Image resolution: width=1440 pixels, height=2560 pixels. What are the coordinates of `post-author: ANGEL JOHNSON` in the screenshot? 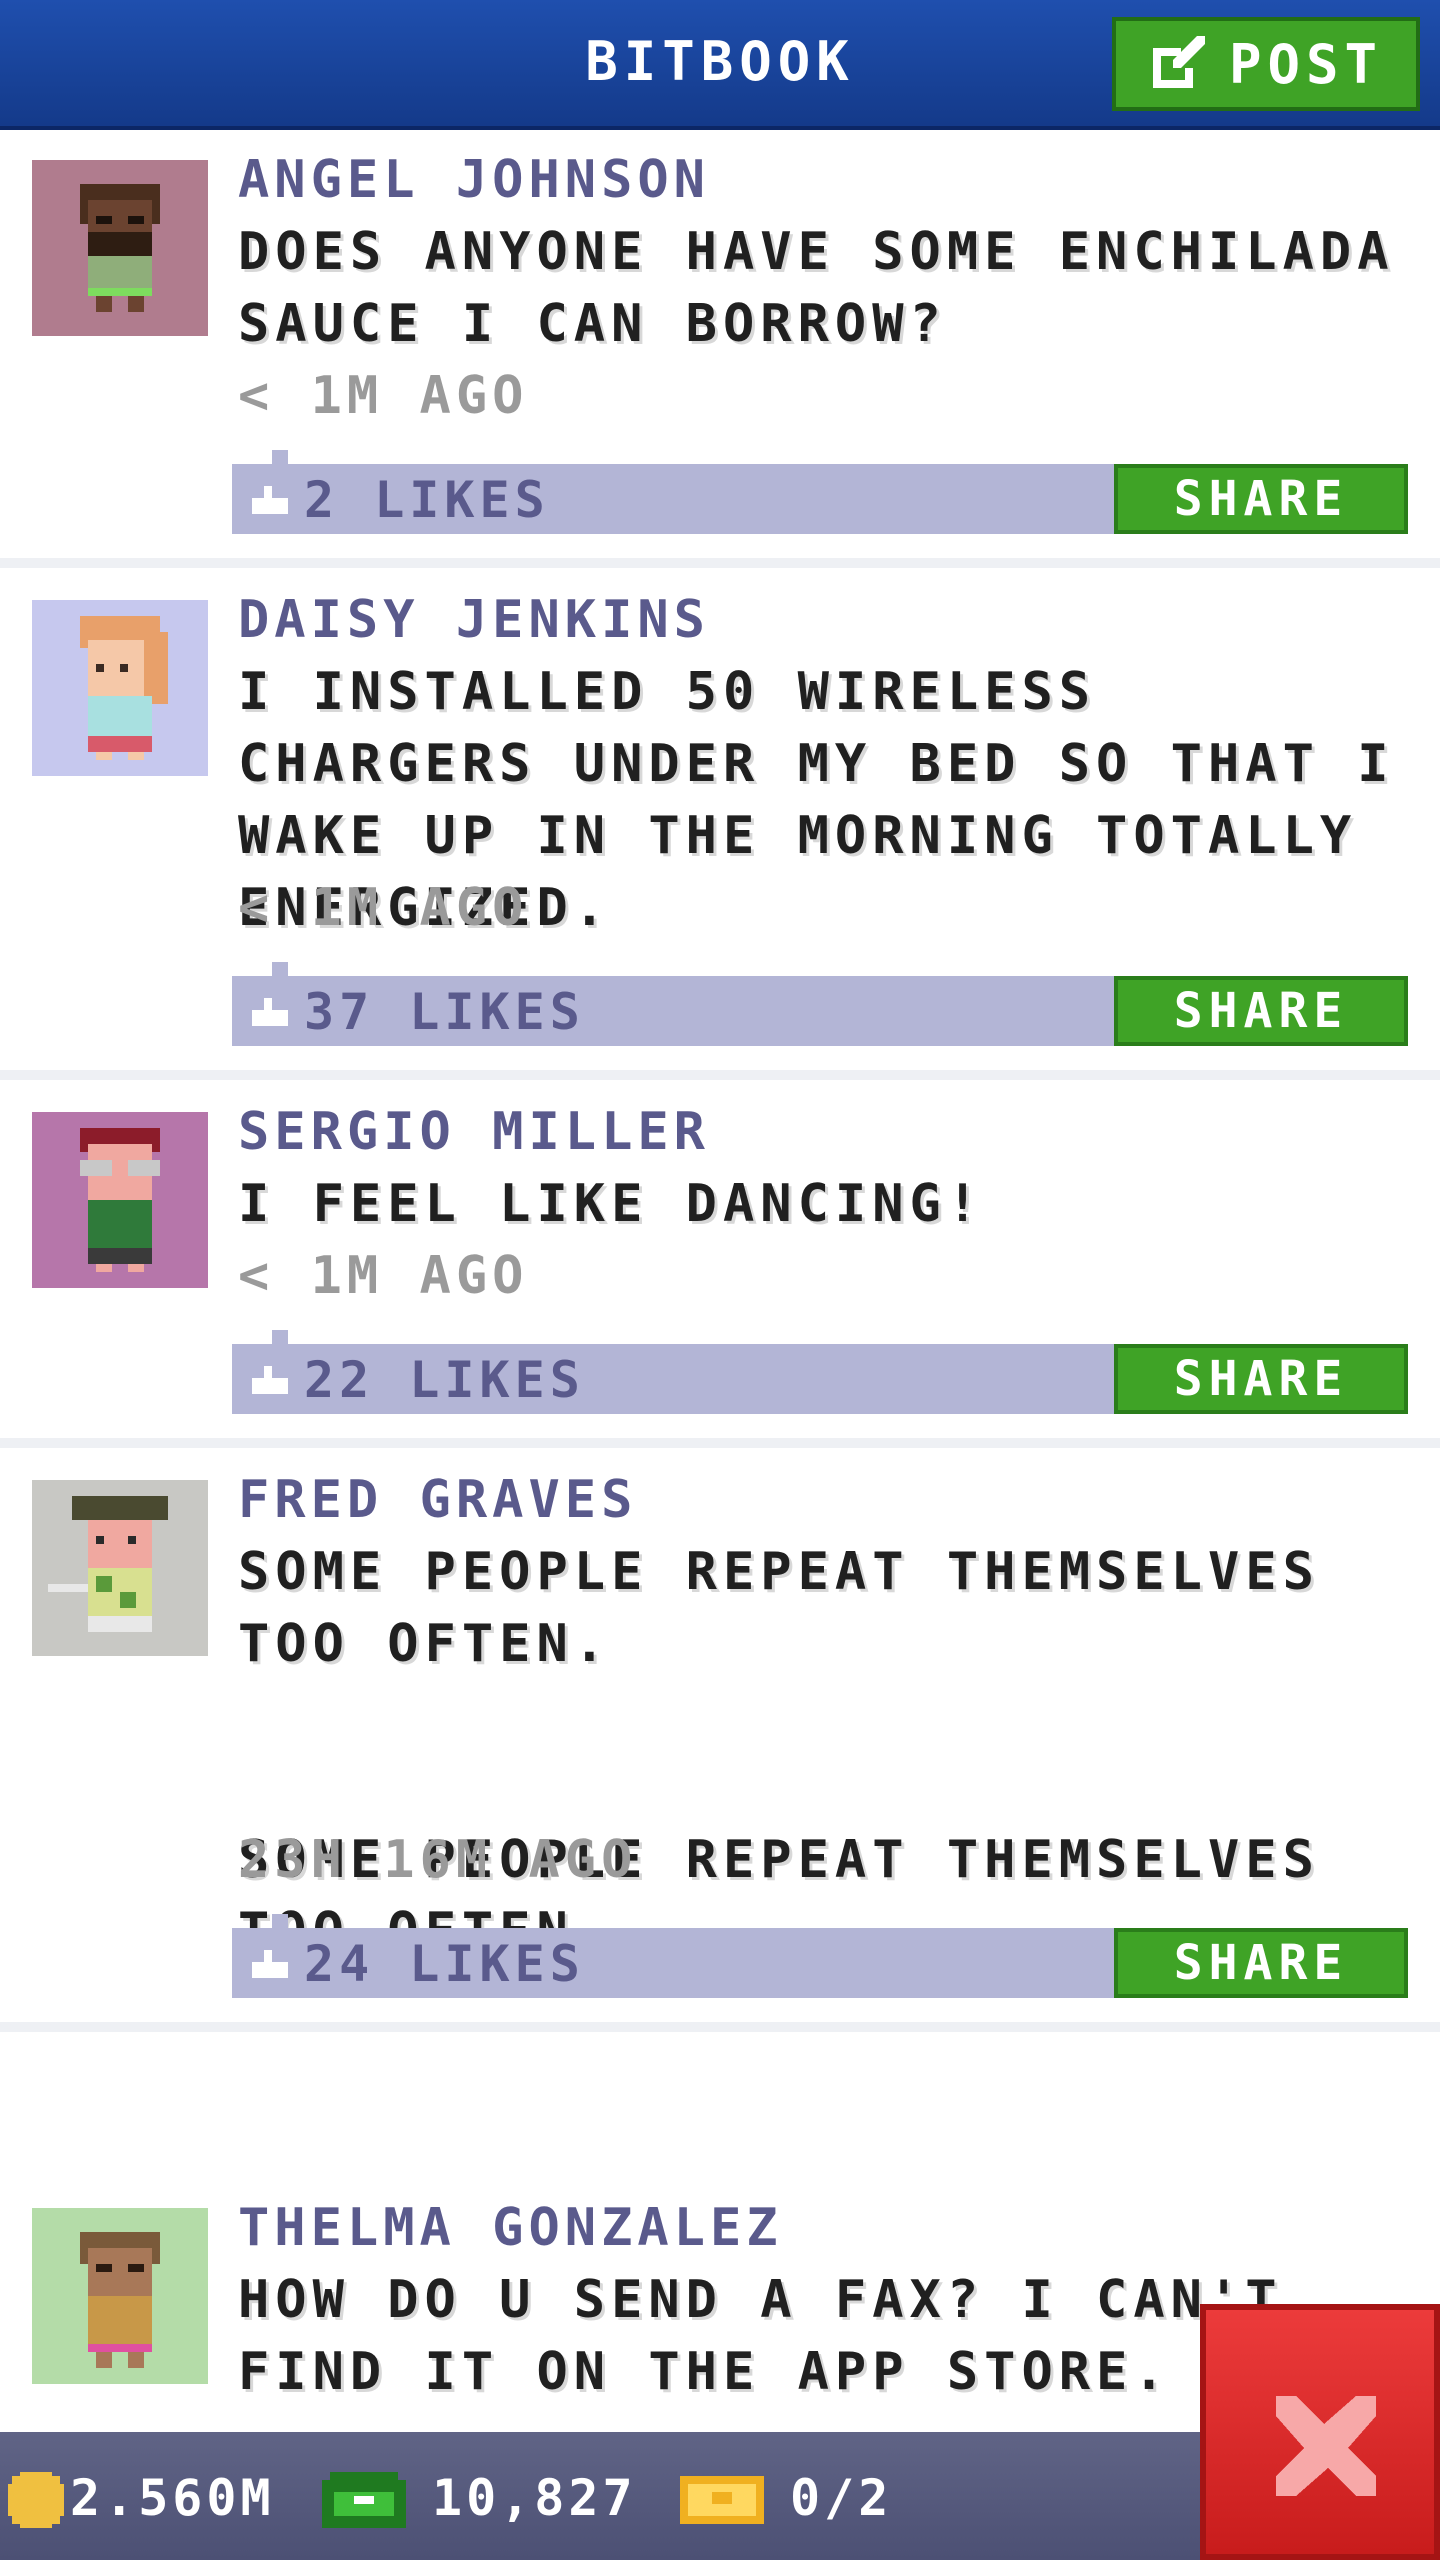 It's located at (474, 180).